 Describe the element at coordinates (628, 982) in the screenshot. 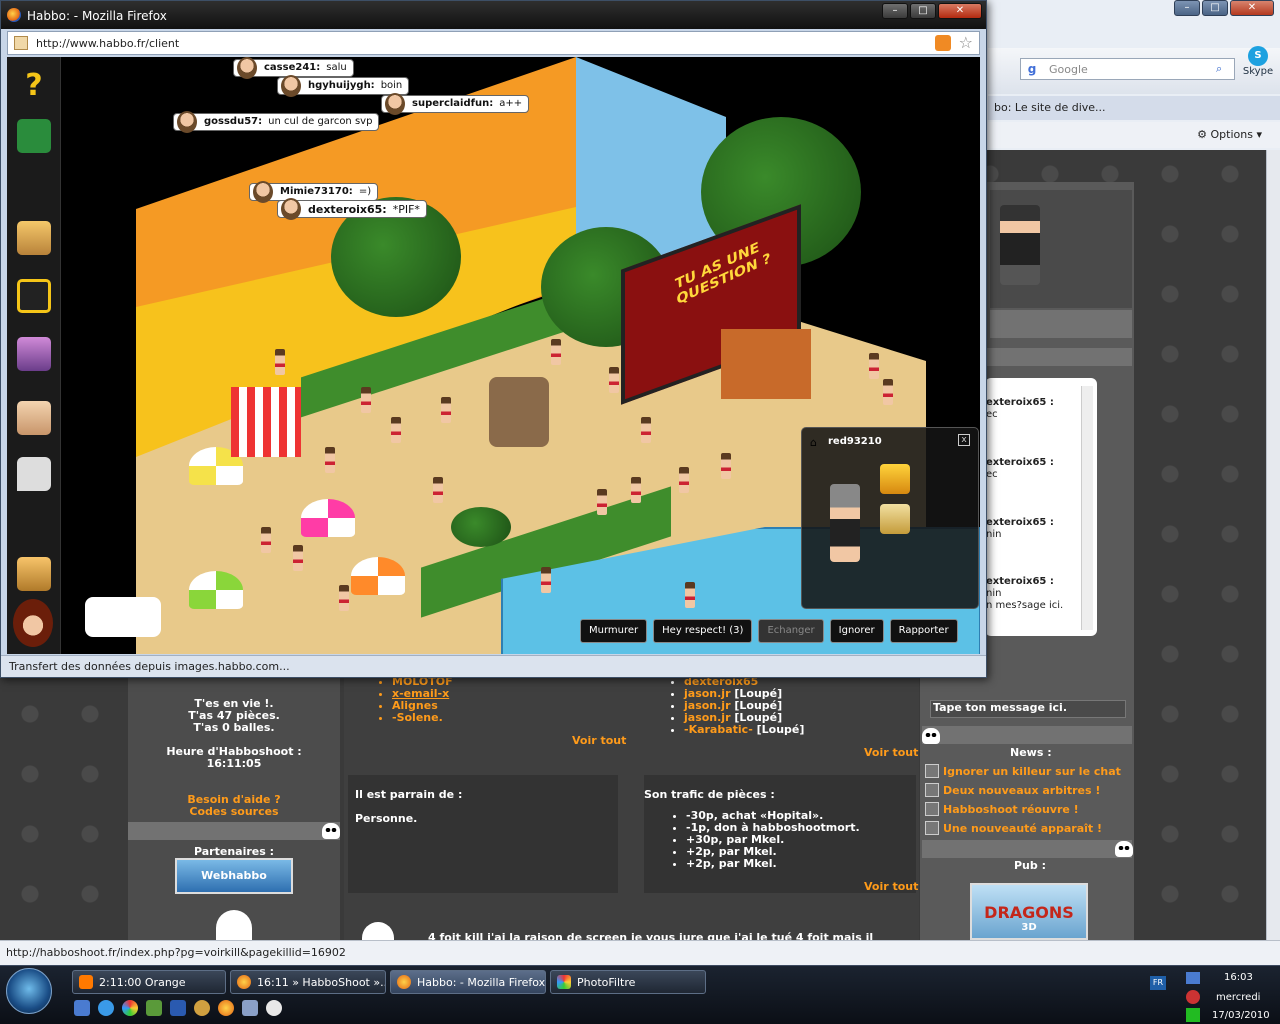

I see `task-photofiltre: PhotoFiltre` at that location.